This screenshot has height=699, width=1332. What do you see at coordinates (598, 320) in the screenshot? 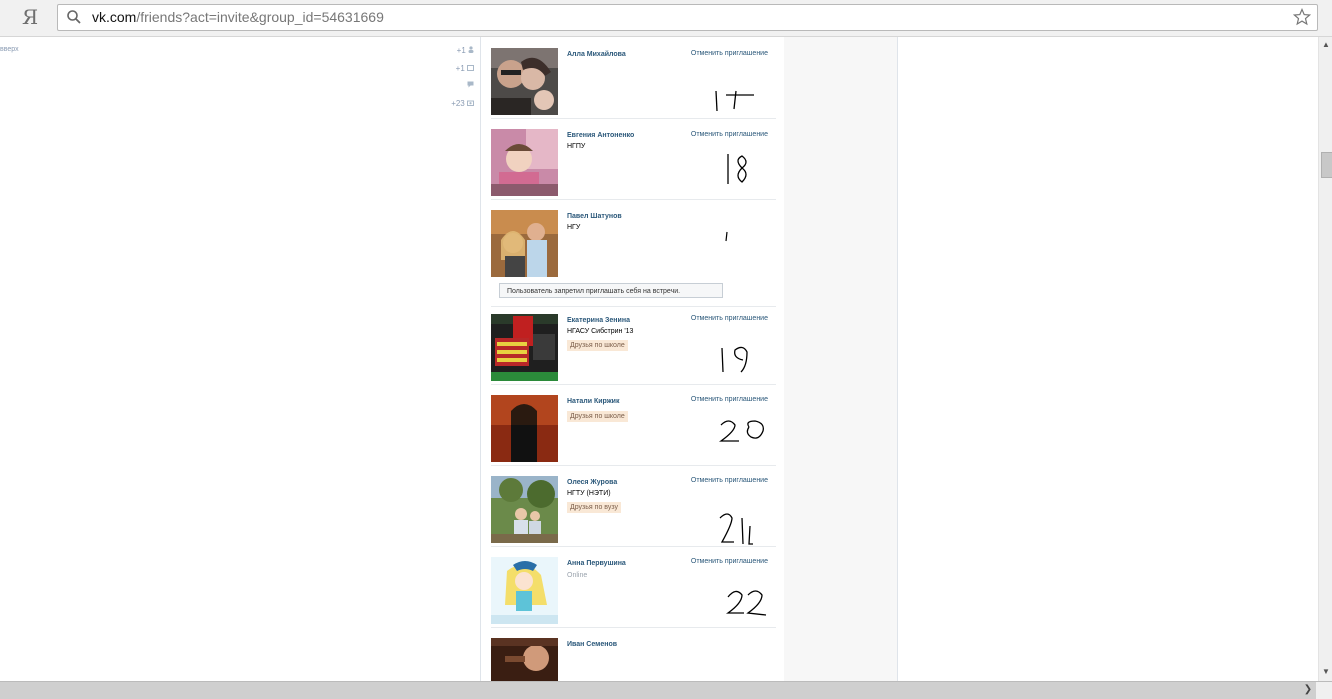
I see `friend-name: Екатерина Зенина` at bounding box center [598, 320].